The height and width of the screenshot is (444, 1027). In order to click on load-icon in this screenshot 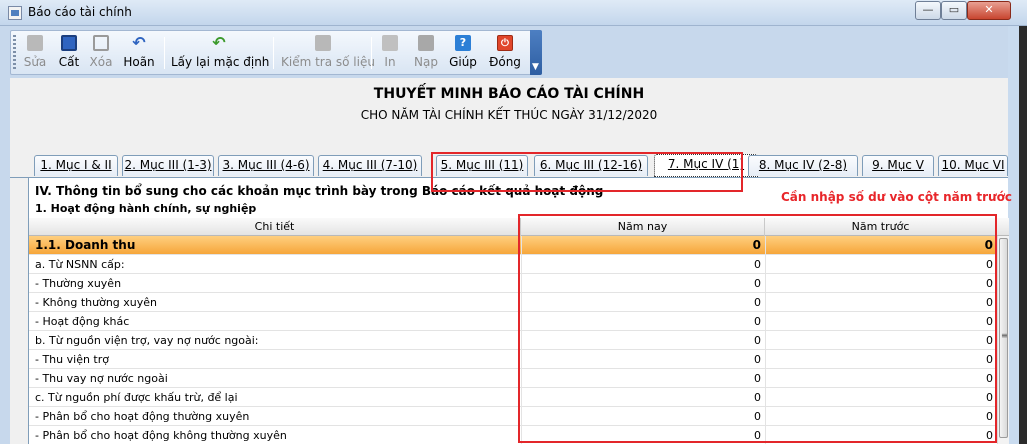, I will do `click(426, 43)`.